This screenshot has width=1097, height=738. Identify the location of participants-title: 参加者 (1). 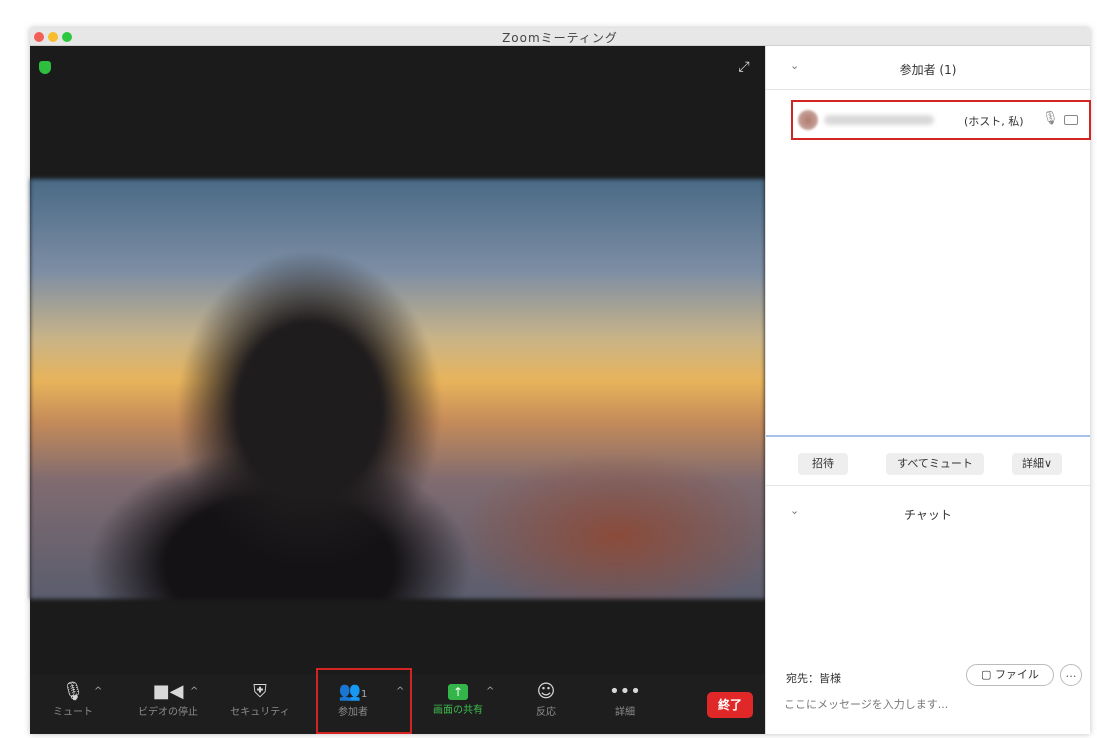
(928, 70).